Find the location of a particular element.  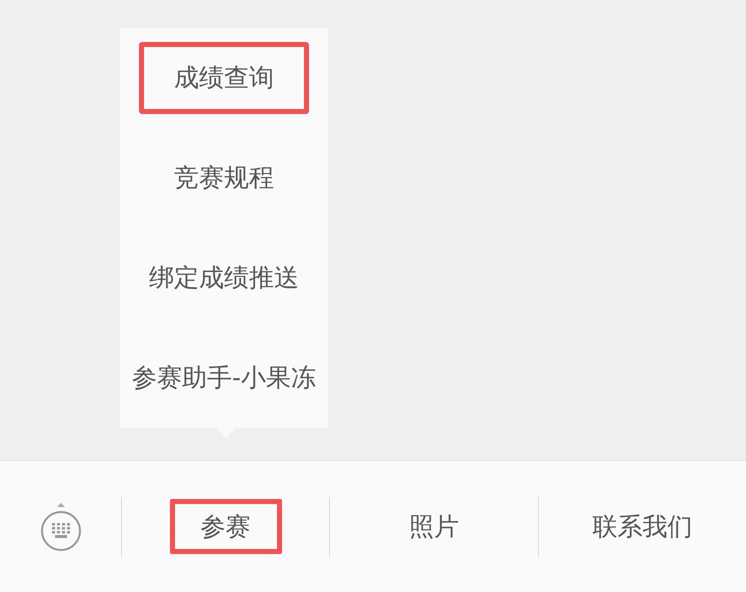

menu-item: 竞赛规程 is located at coordinates (224, 178).